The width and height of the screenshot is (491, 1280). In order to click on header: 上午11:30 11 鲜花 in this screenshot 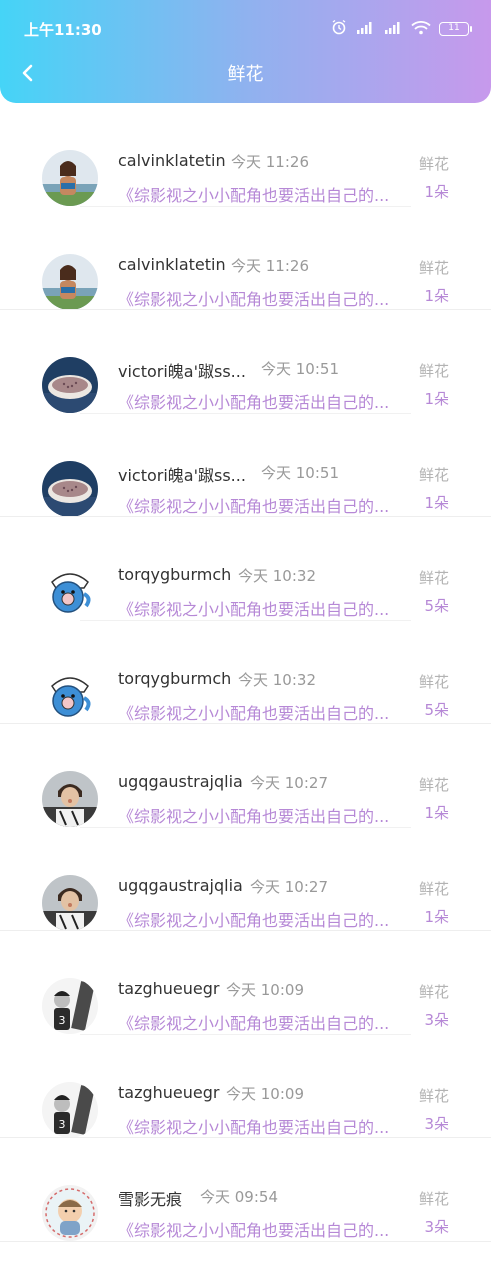, I will do `click(245, 51)`.